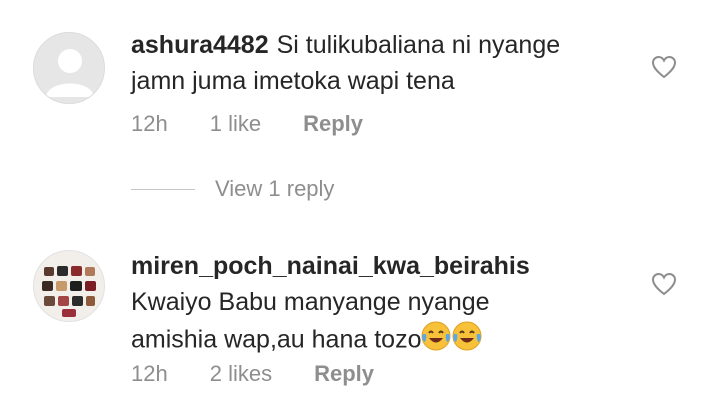  I want to click on view-replies-button: View 1 reply, so click(232, 189).